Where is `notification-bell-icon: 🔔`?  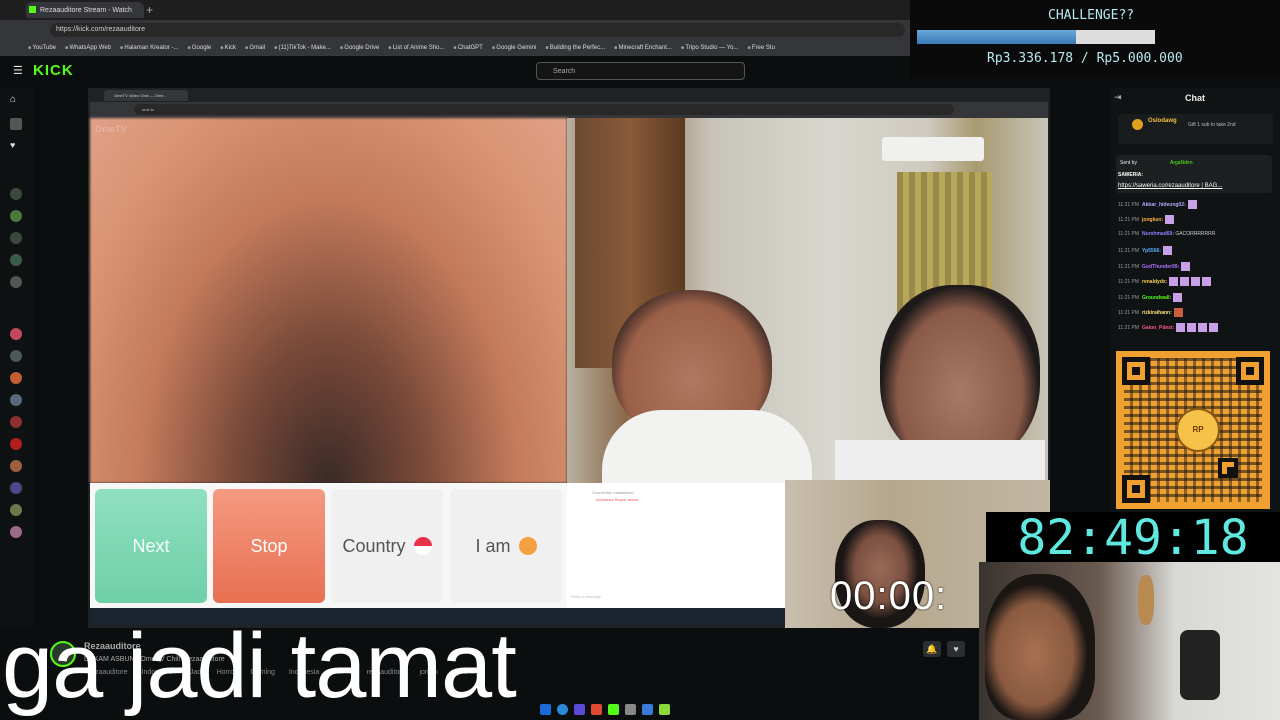 notification-bell-icon: 🔔 is located at coordinates (932, 649).